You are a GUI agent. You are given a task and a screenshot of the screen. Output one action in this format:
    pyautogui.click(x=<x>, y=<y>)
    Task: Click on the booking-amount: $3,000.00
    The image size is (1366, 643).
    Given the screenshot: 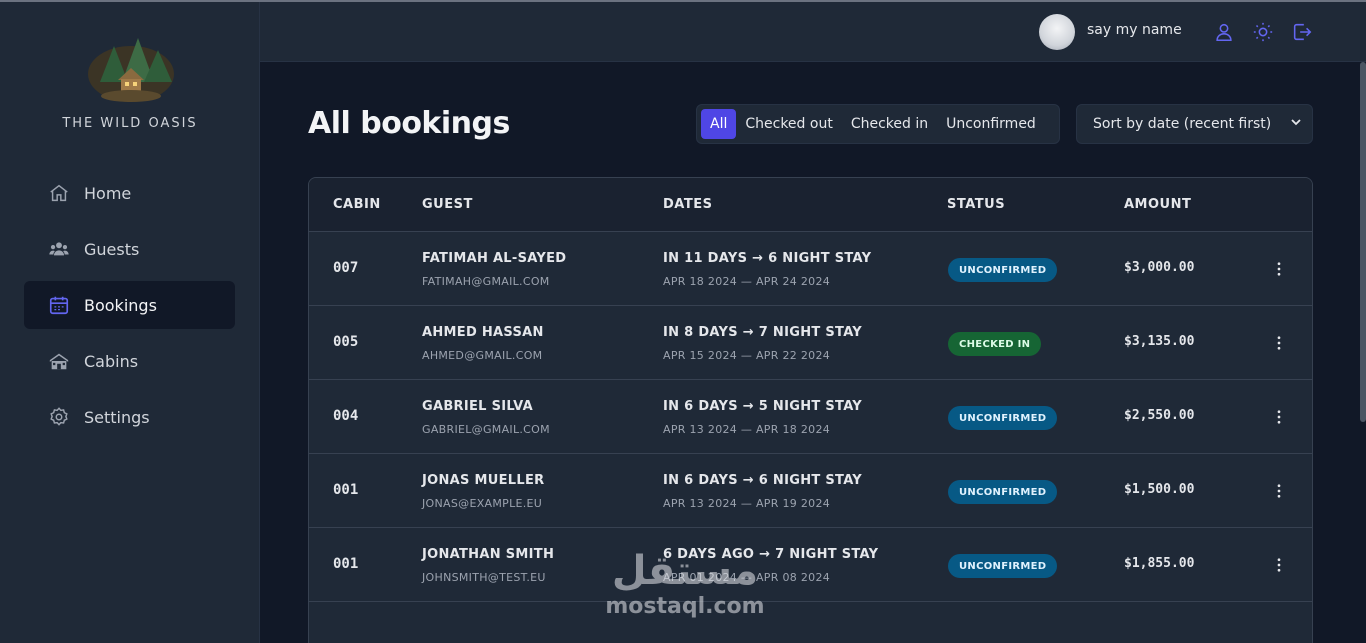 What is the action you would take?
    pyautogui.click(x=1159, y=267)
    